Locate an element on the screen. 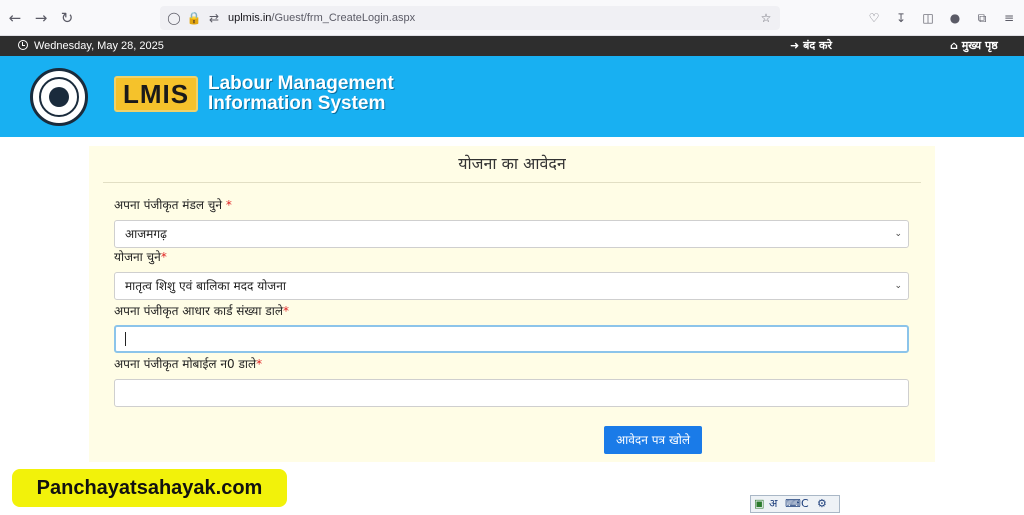  form-title: योजना का आवेदन is located at coordinates (512, 163).